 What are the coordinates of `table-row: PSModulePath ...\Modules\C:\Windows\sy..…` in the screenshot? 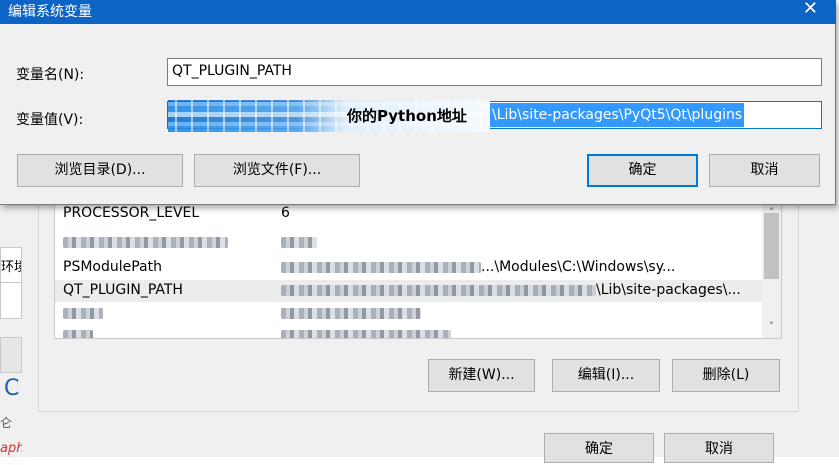 It's located at (408, 268).